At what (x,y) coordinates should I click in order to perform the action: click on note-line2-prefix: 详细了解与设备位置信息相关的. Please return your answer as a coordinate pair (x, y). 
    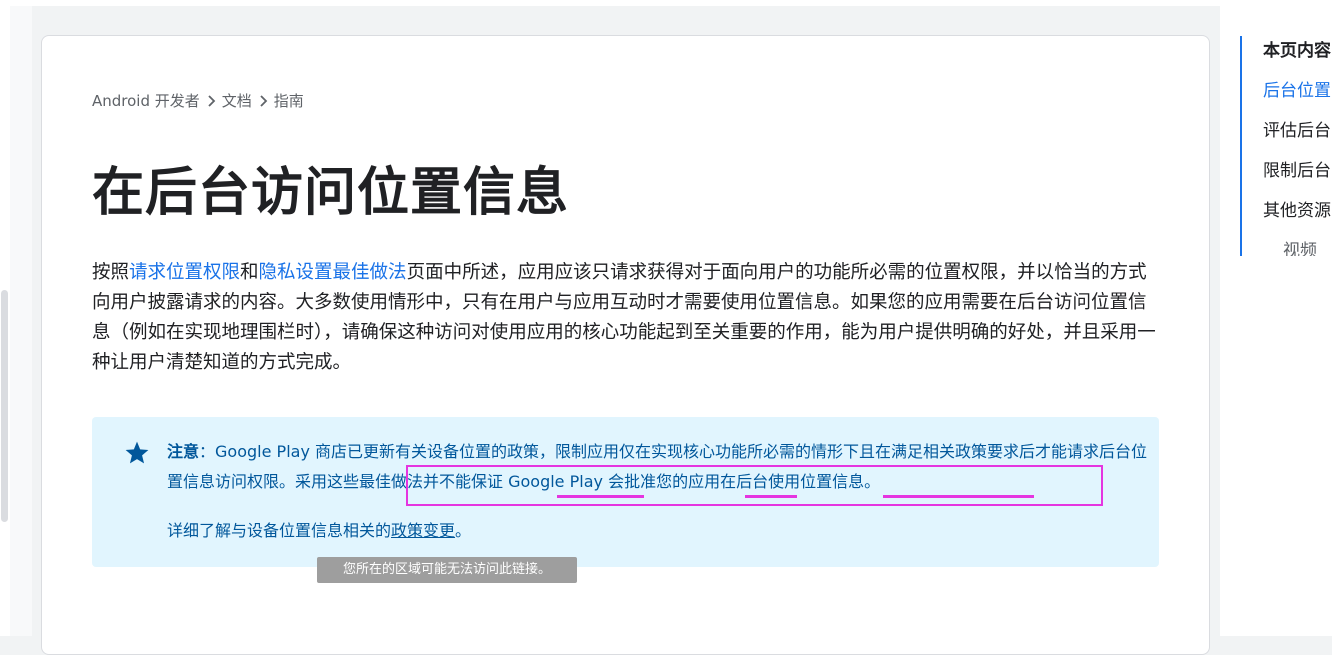
    Looking at the image, I should click on (279, 530).